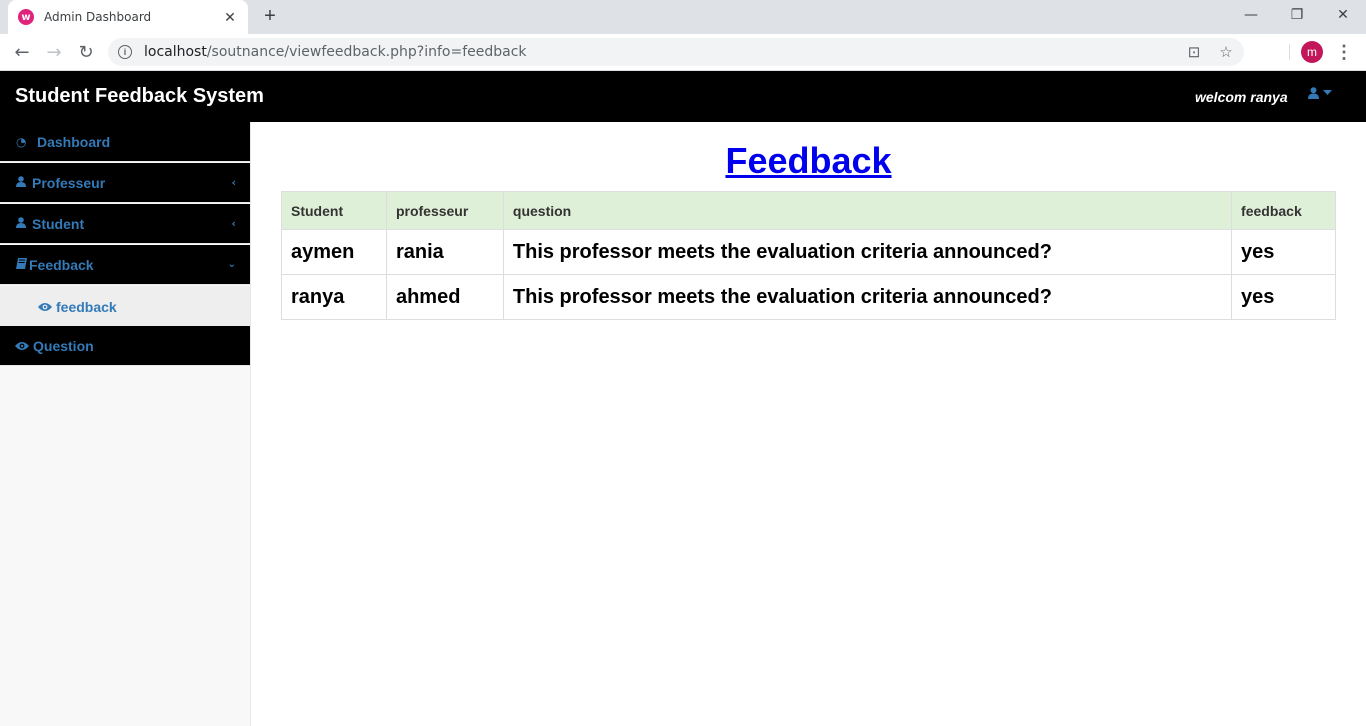 Image resolution: width=1366 pixels, height=726 pixels. I want to click on caret-down-icon, so click(1327, 92).